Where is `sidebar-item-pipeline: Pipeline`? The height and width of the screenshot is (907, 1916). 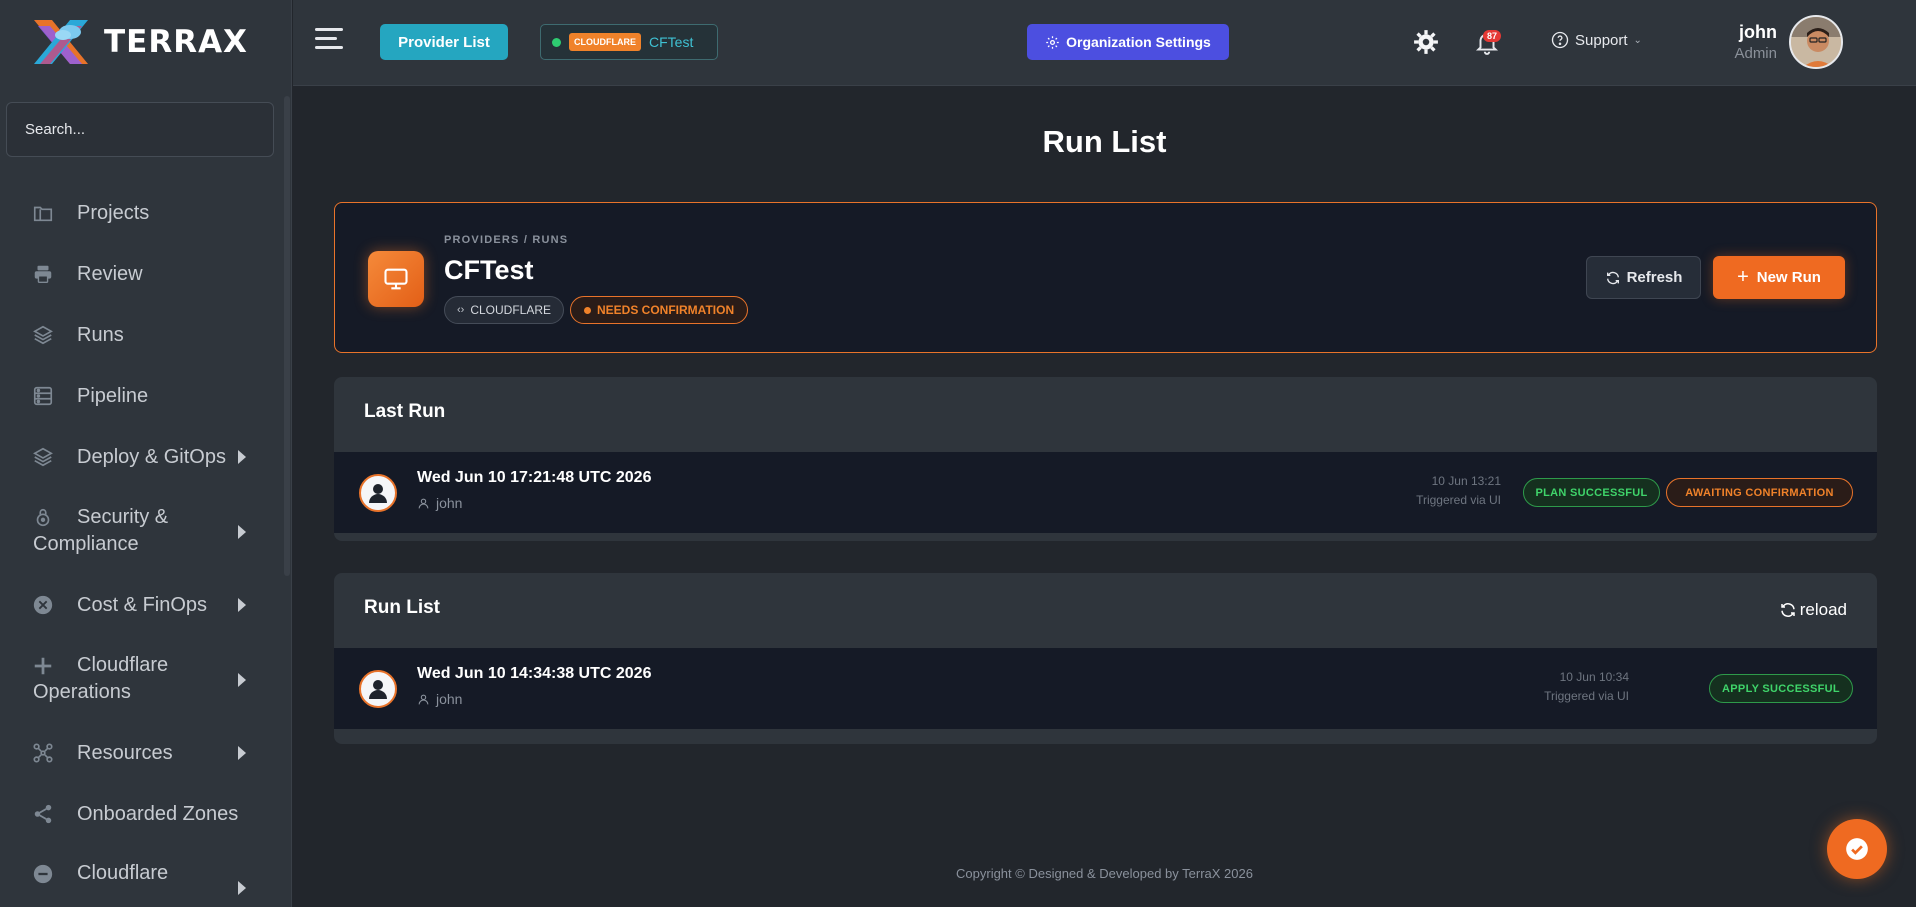 sidebar-item-pipeline: Pipeline is located at coordinates (140, 396).